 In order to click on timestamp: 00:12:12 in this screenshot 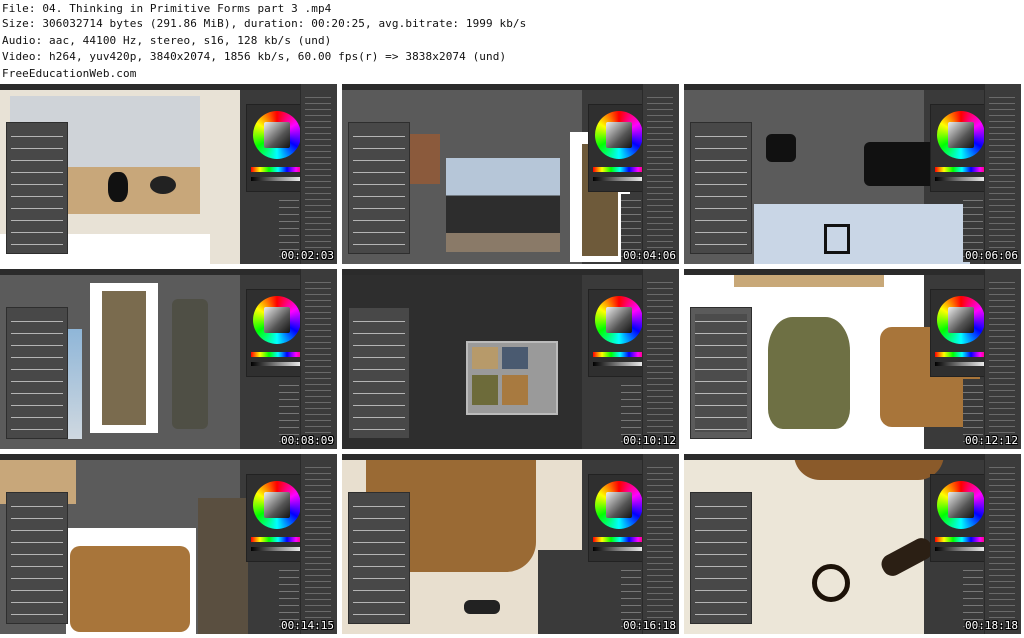, I will do `click(991, 440)`.